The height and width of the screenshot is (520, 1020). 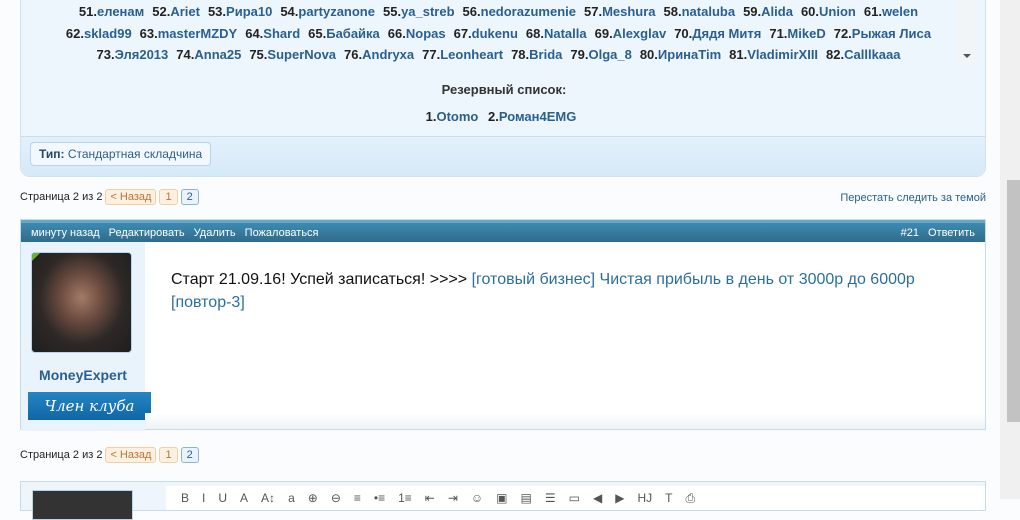 I want to click on participant: 54.partyzanone, so click(x=327, y=11).